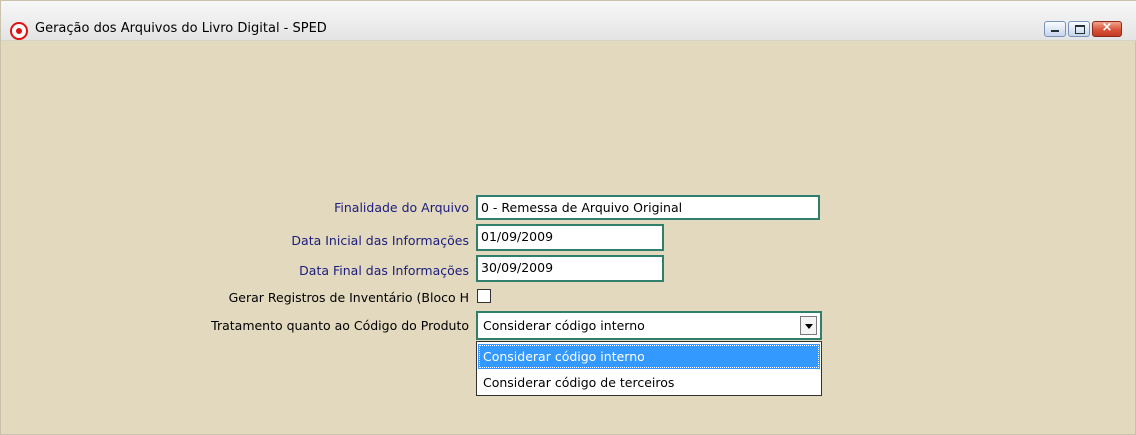 The height and width of the screenshot is (435, 1136). I want to click on minimize-icon, so click(1055, 31).